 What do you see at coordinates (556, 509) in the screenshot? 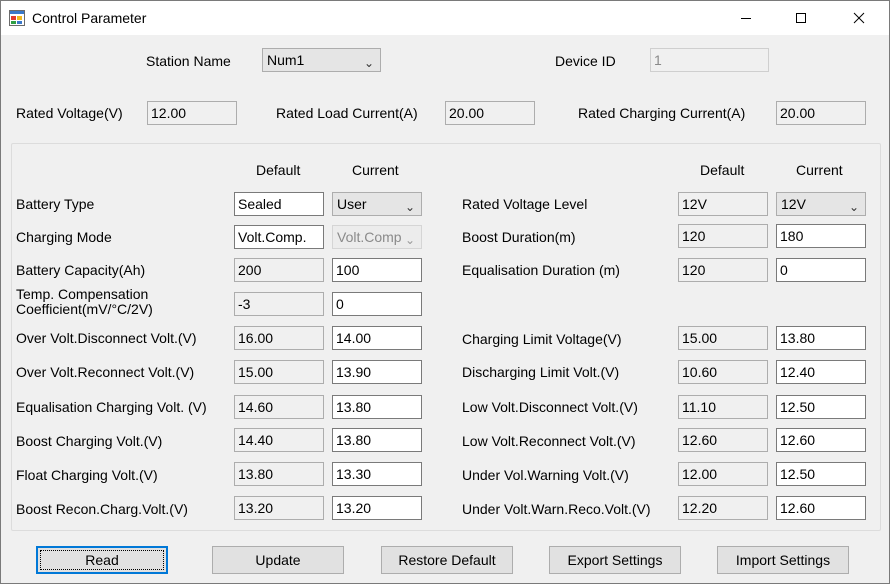
I see `under-volt-warn-reco-label: Under Volt.Warn.Reco.Volt.(V)` at bounding box center [556, 509].